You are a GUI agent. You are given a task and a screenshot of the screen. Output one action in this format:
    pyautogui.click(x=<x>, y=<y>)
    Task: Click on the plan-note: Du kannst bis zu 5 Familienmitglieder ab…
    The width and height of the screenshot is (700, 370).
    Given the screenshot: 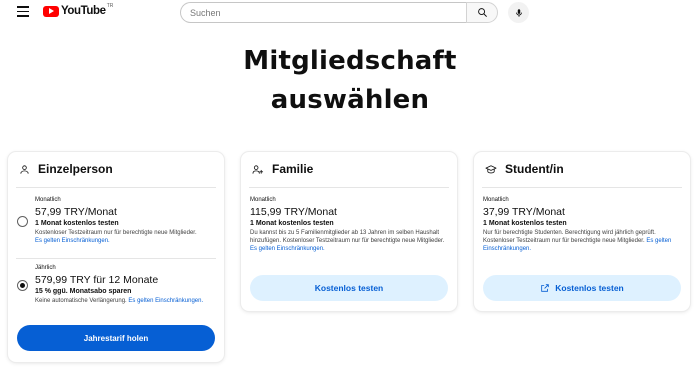 What is the action you would take?
    pyautogui.click(x=349, y=241)
    